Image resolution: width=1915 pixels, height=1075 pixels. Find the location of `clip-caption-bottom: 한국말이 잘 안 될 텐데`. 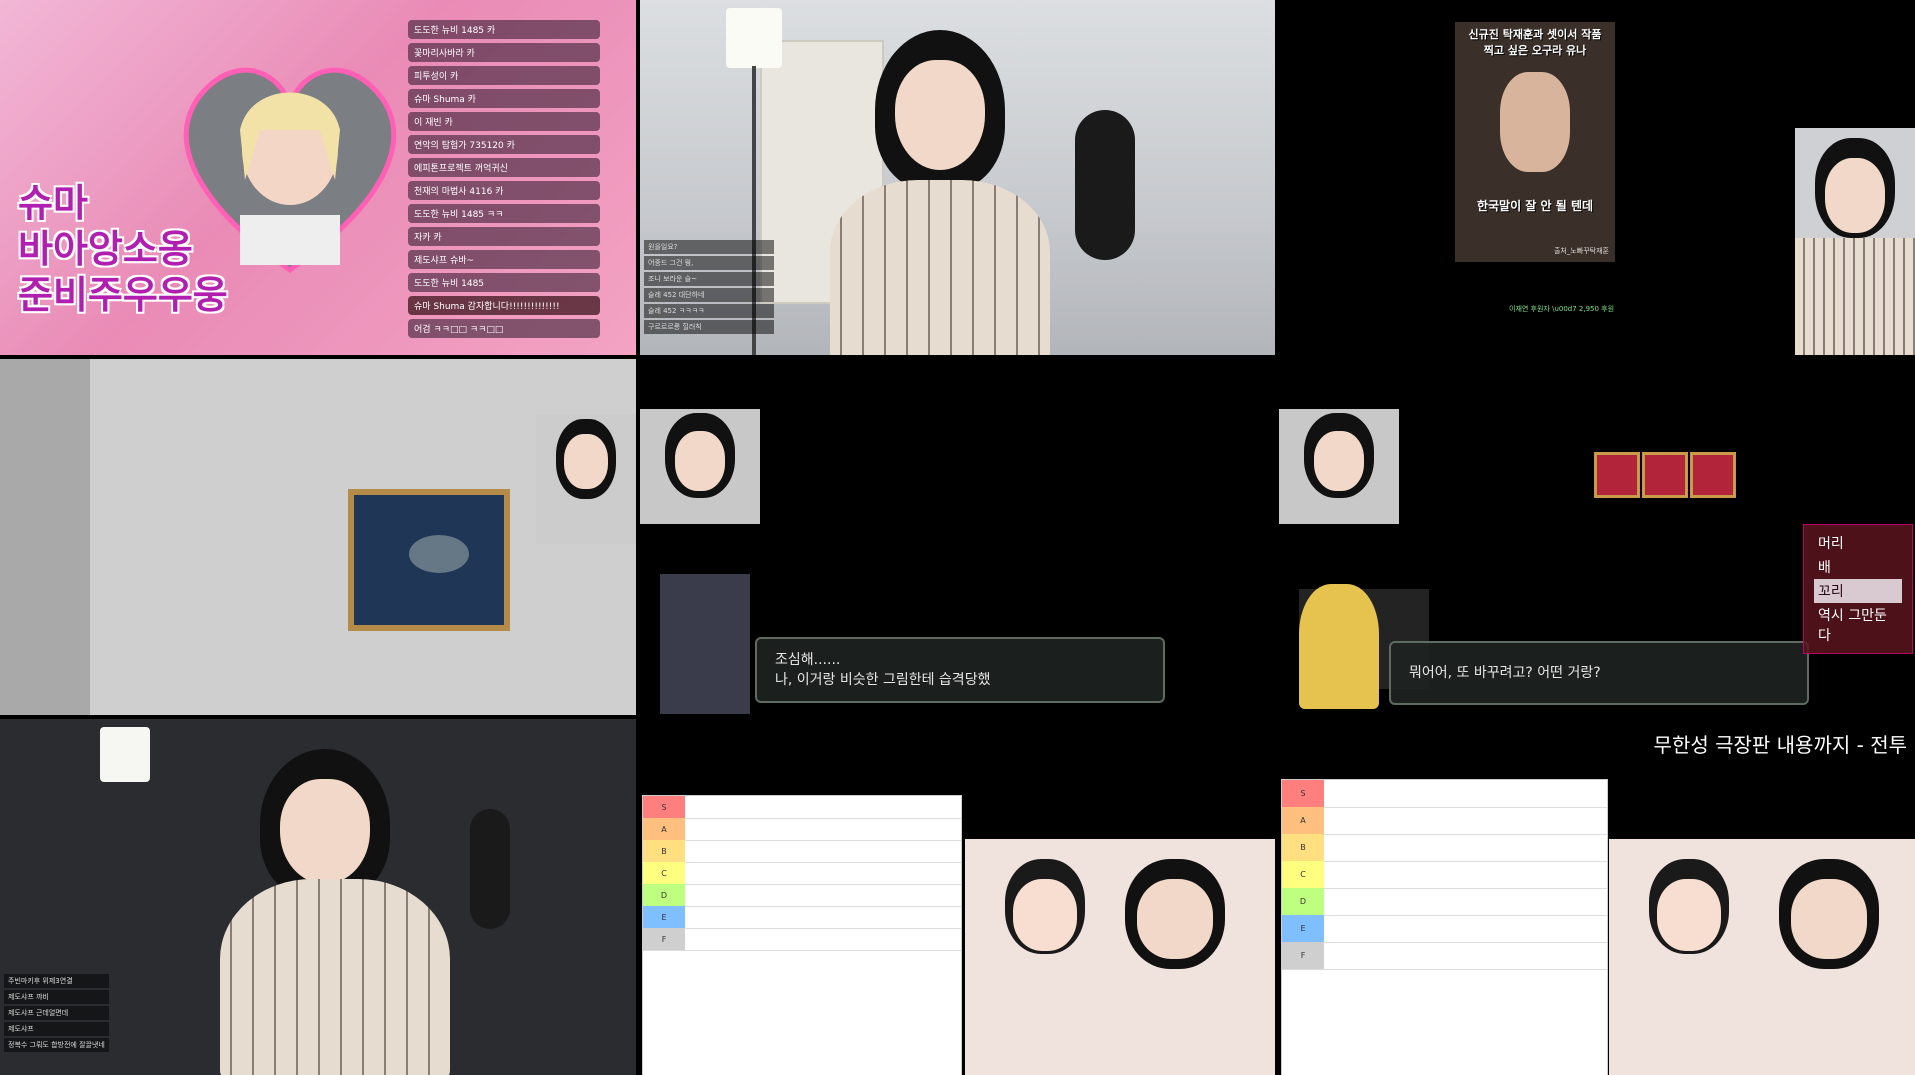

clip-caption-bottom: 한국말이 잘 안 될 텐데 is located at coordinates (1535, 206).